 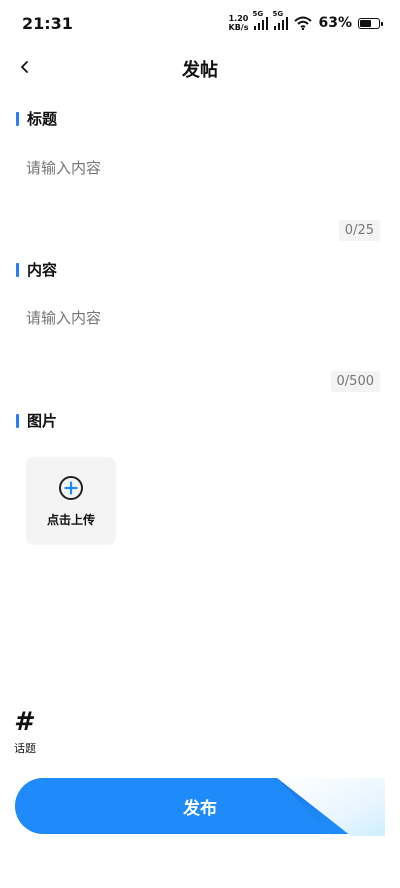 I want to click on network-speed: 1.20 KB/s, so click(x=239, y=23).